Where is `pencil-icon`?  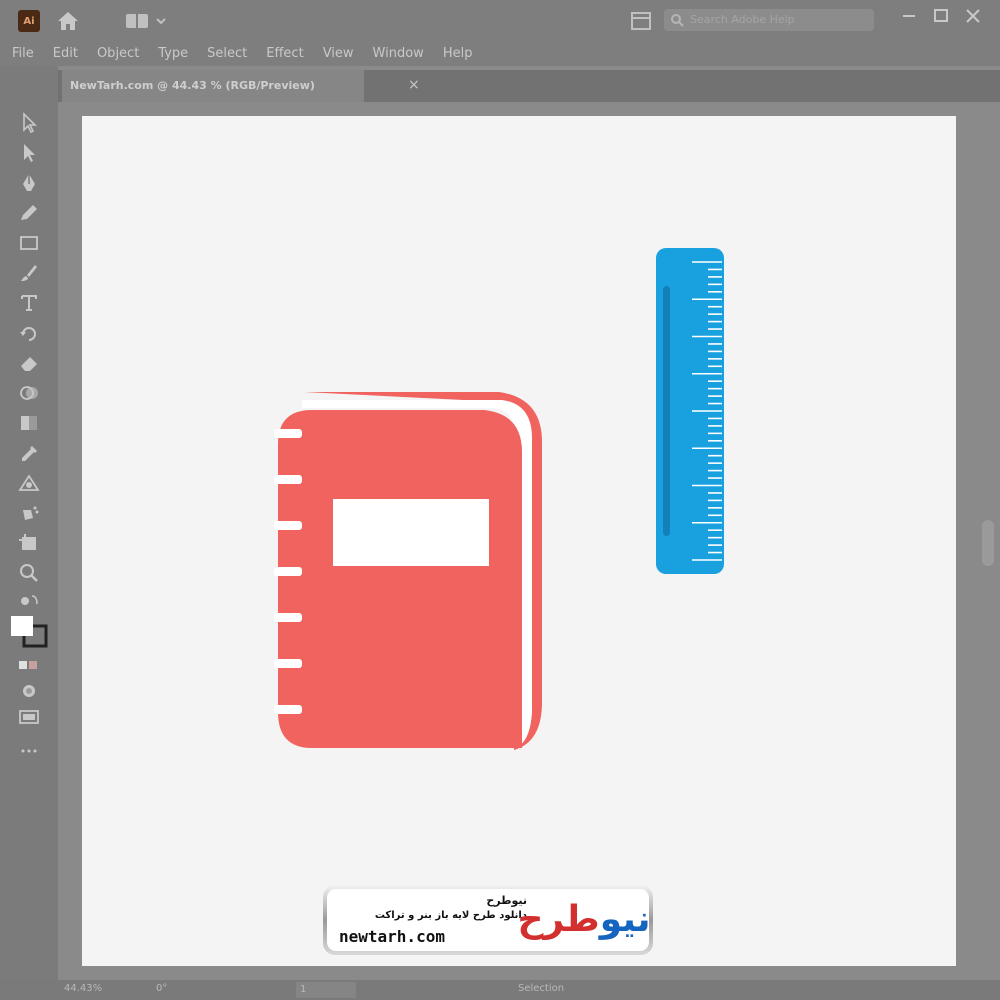 pencil-icon is located at coordinates (29, 213).